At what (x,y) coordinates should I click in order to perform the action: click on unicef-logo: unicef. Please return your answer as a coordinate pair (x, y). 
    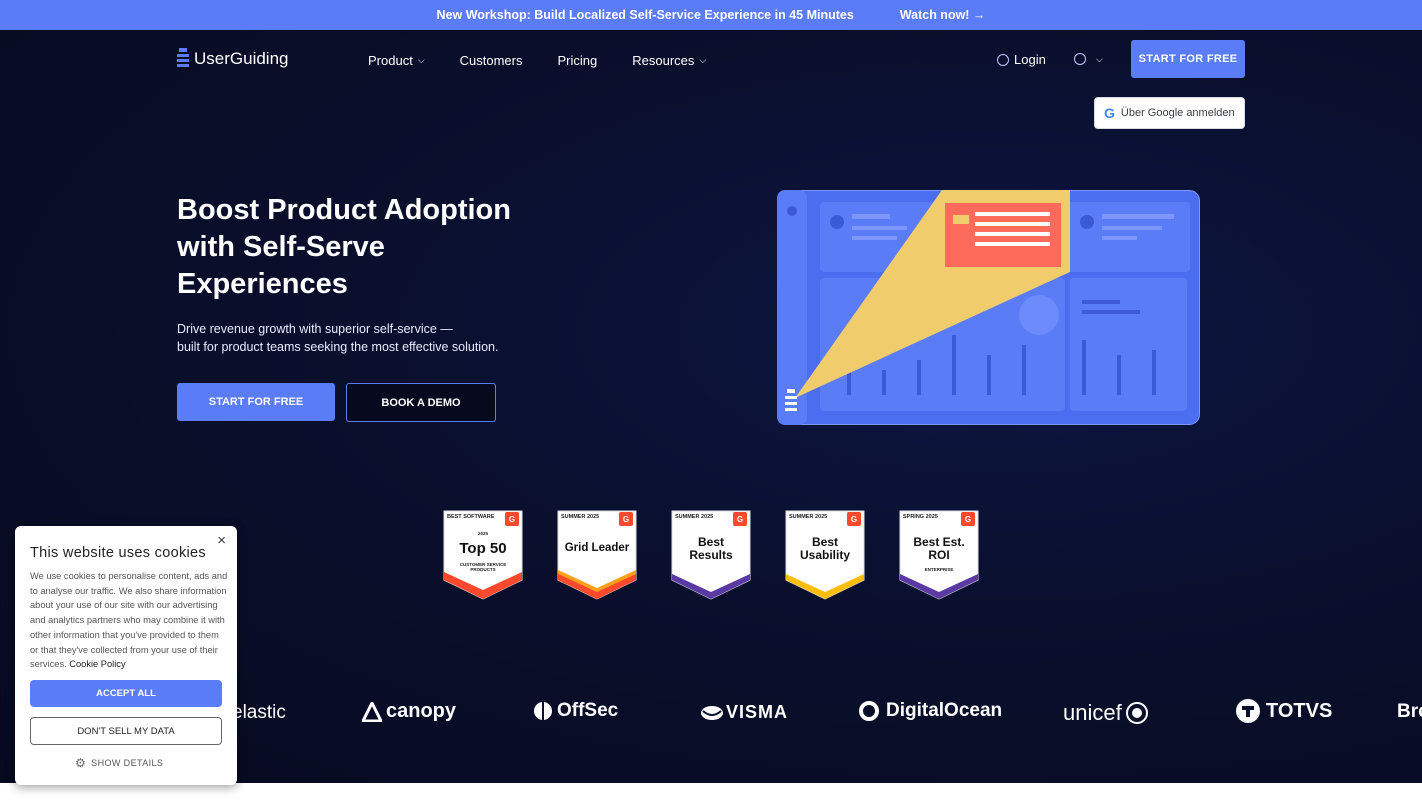
    Looking at the image, I should click on (1106, 713).